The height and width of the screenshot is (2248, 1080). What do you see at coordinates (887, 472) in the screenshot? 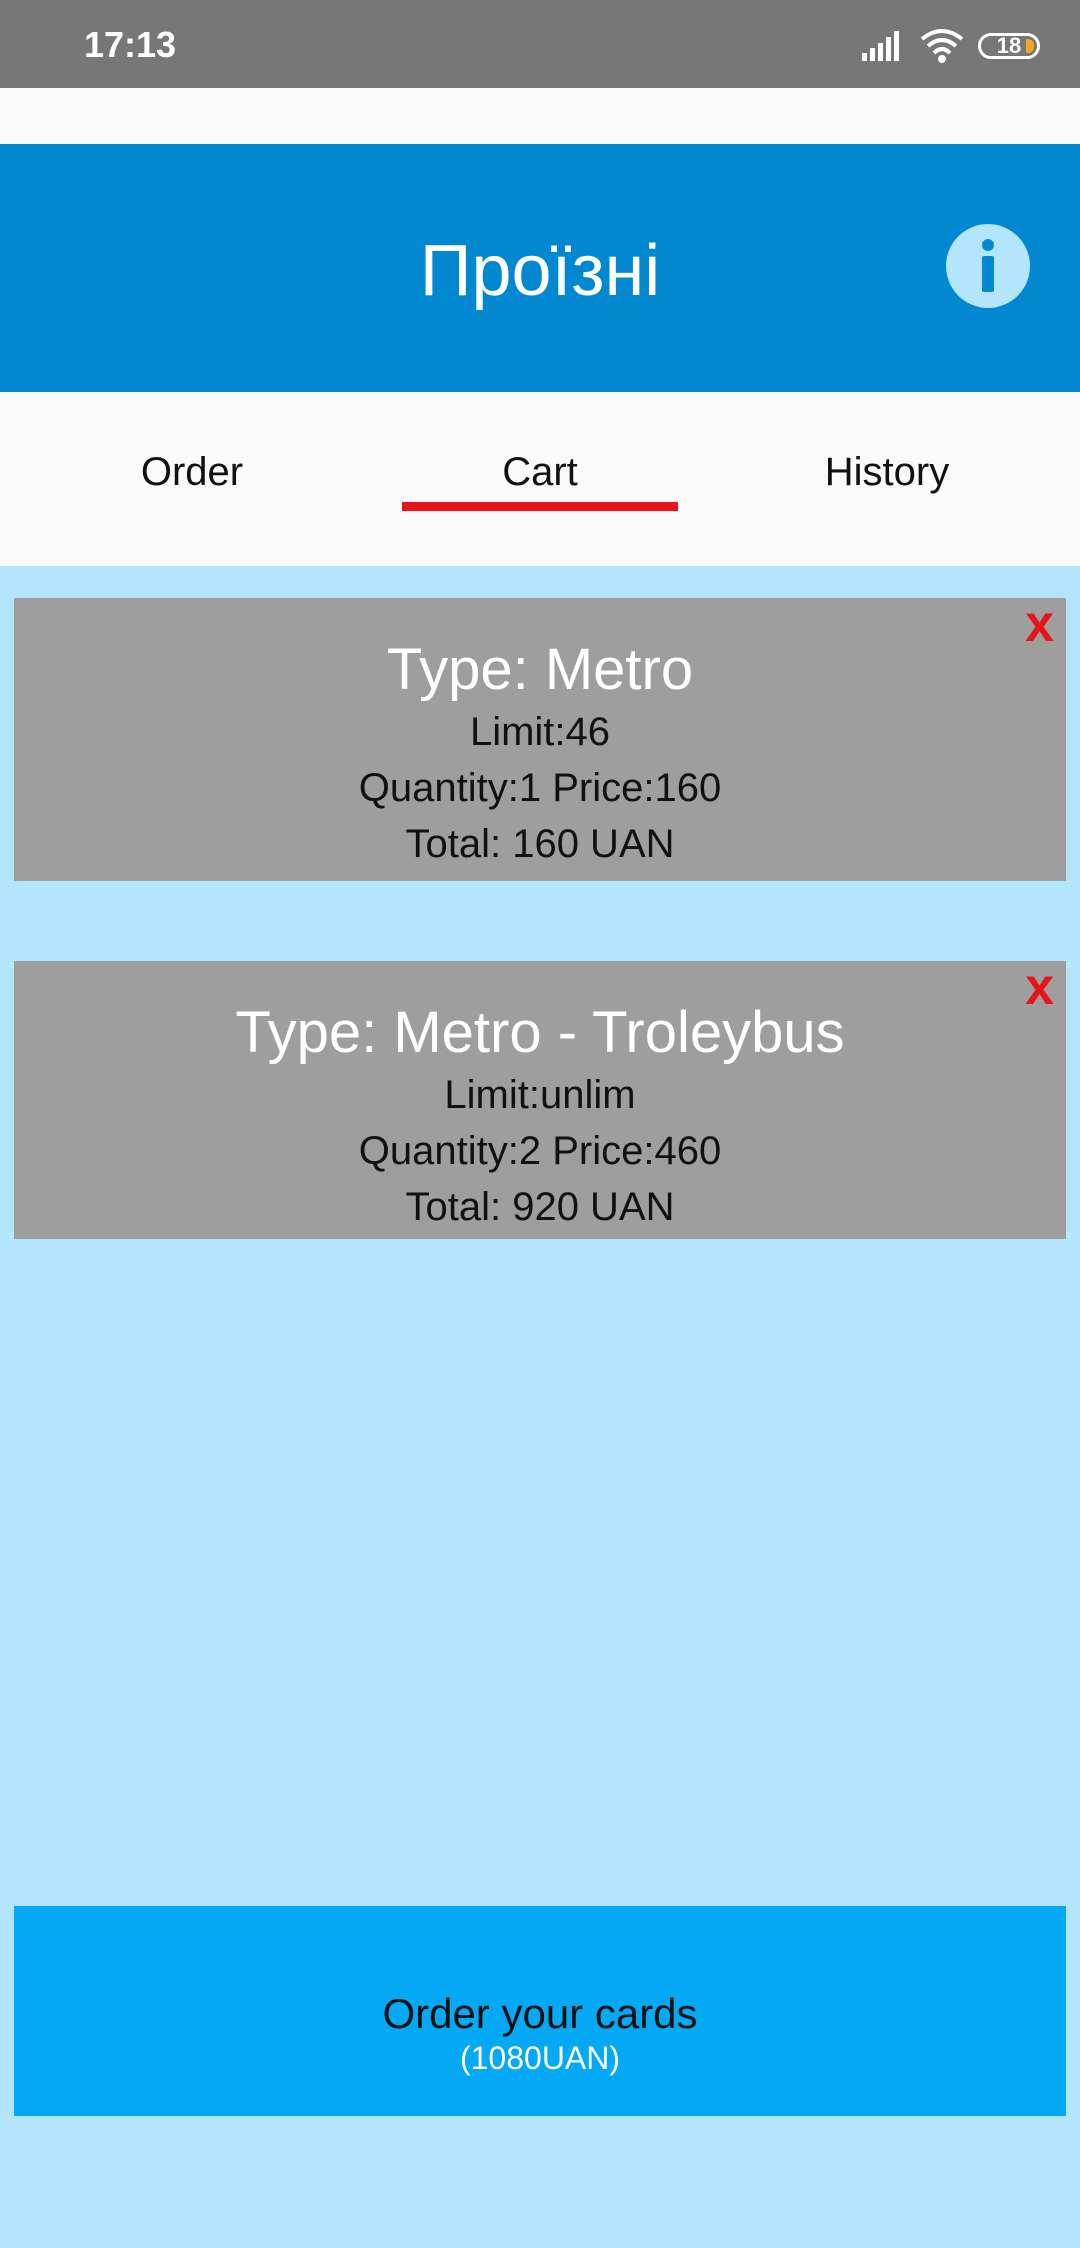
I see `tab-history: History` at bounding box center [887, 472].